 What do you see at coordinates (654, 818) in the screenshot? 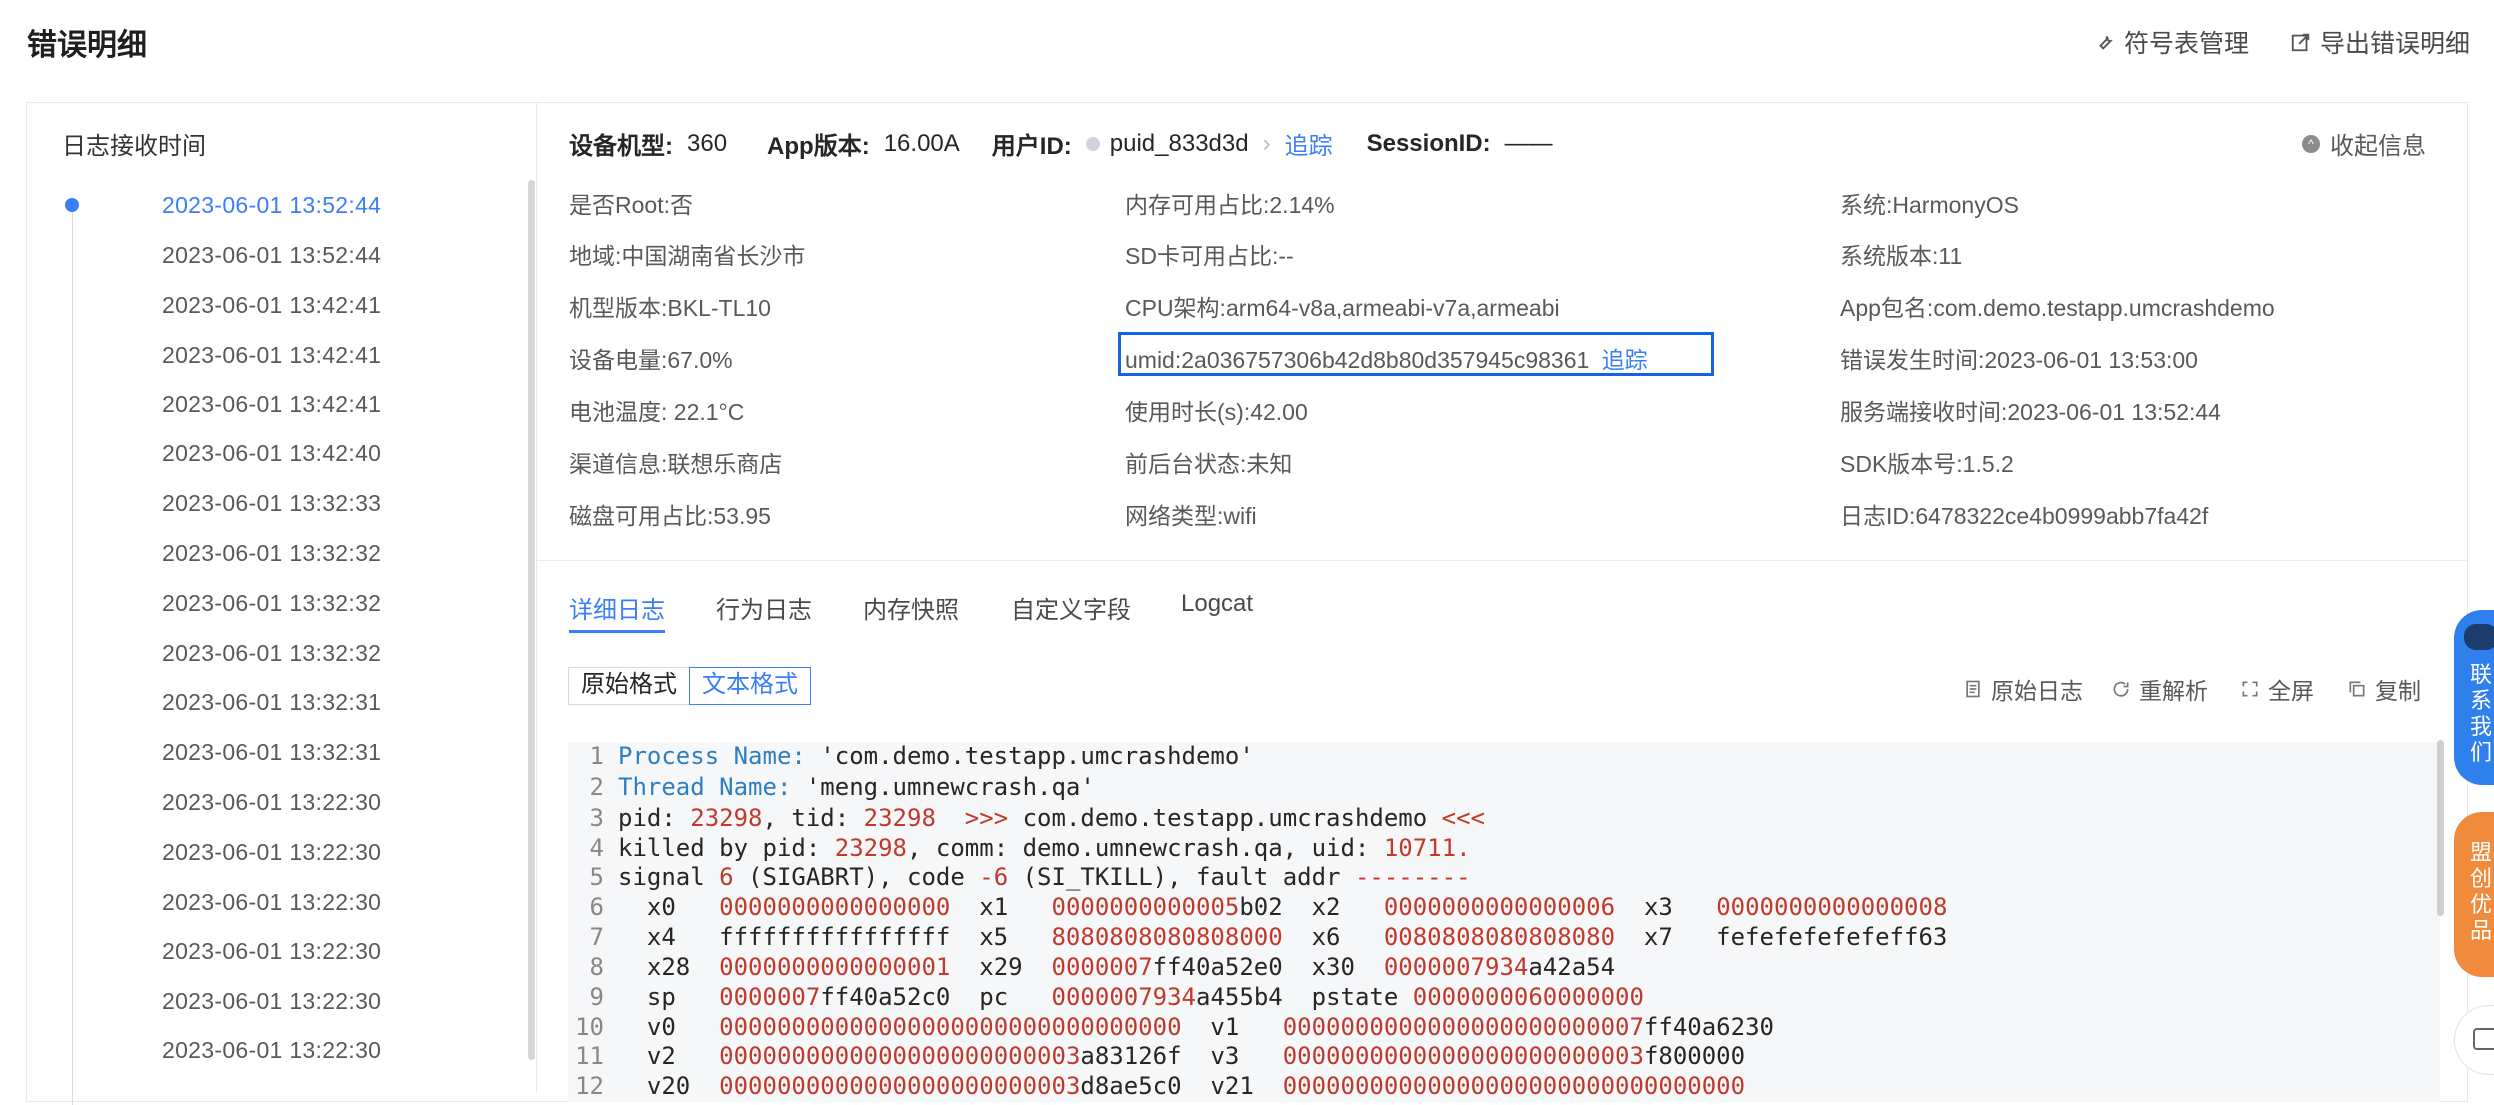
I see `code-text: pid:` at bounding box center [654, 818].